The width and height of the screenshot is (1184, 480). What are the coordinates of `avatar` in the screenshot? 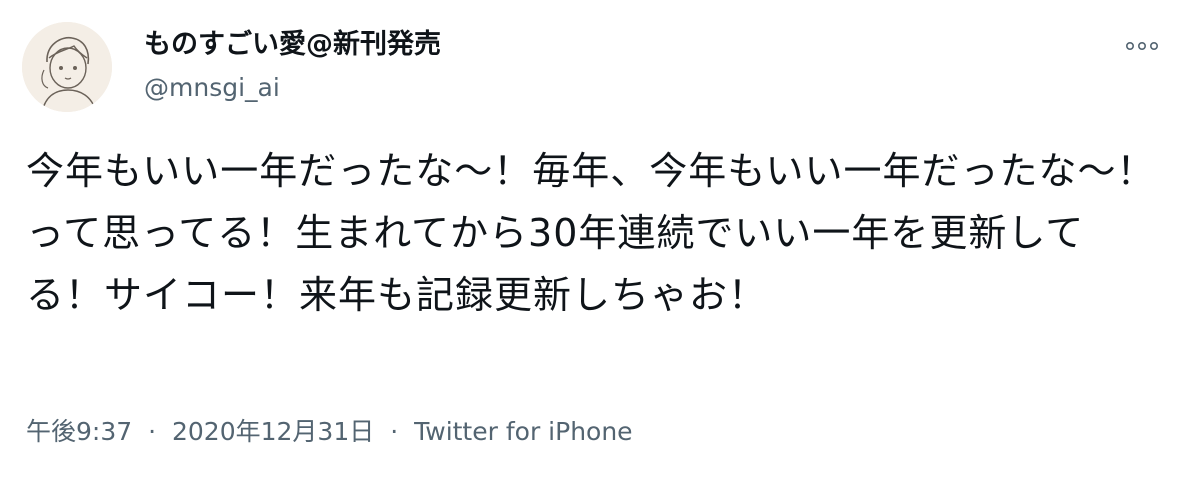 It's located at (67, 67).